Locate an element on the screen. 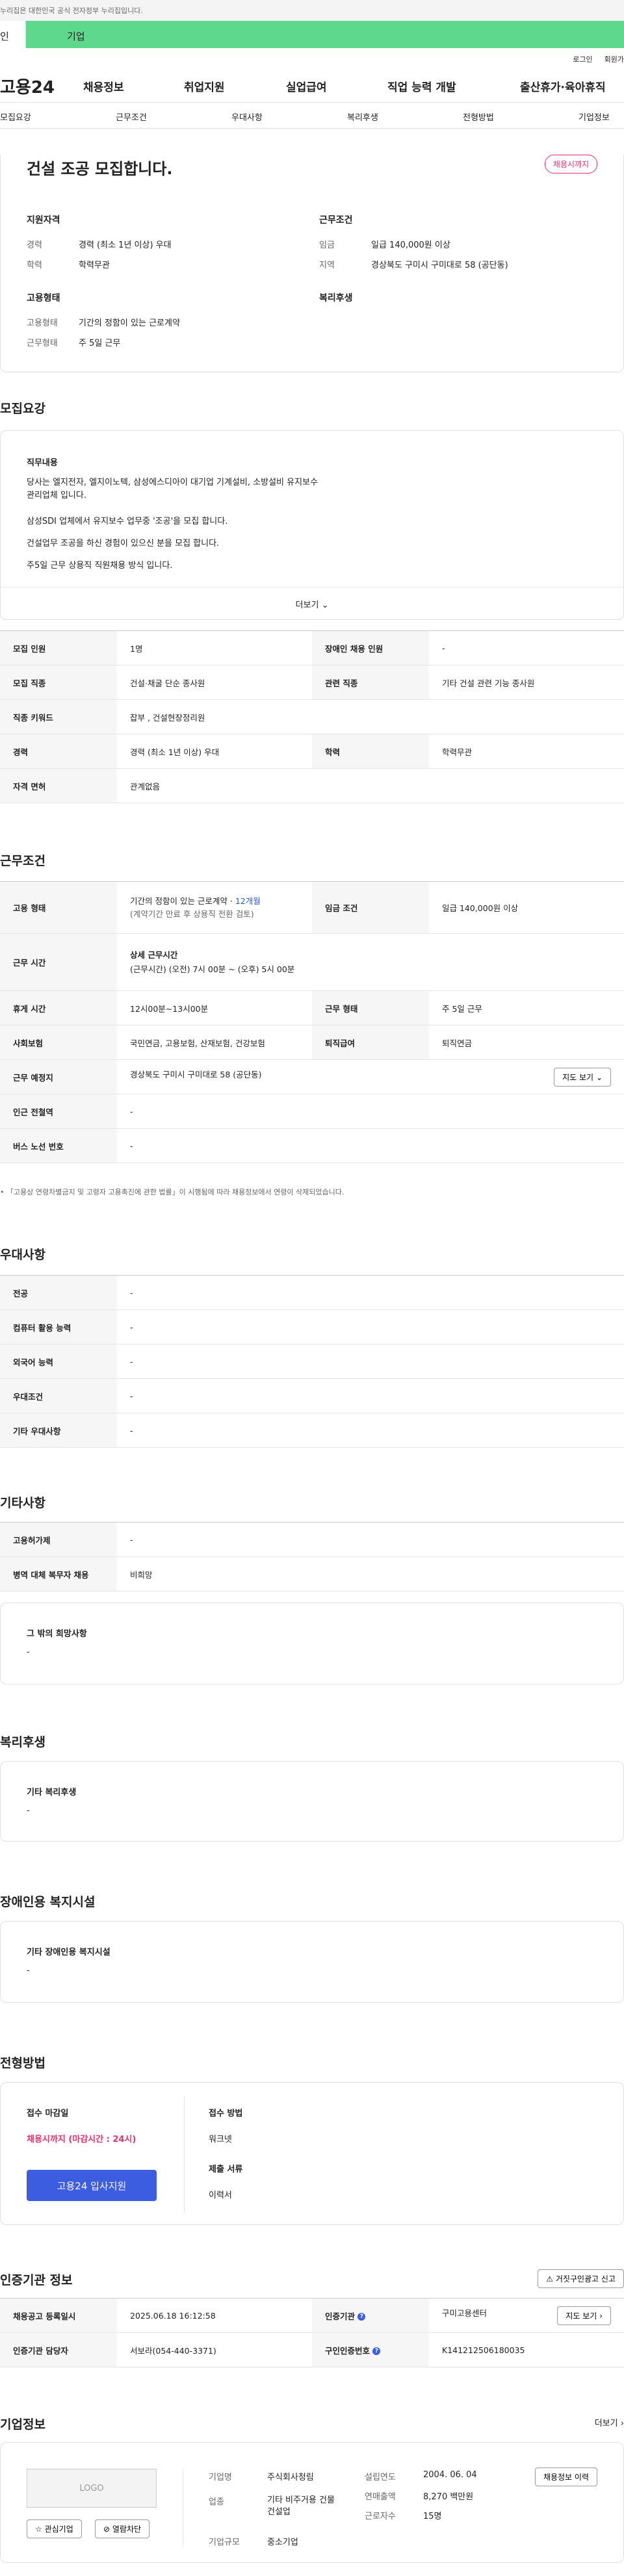  subnav-preference: 우대사항 is located at coordinates (247, 116).